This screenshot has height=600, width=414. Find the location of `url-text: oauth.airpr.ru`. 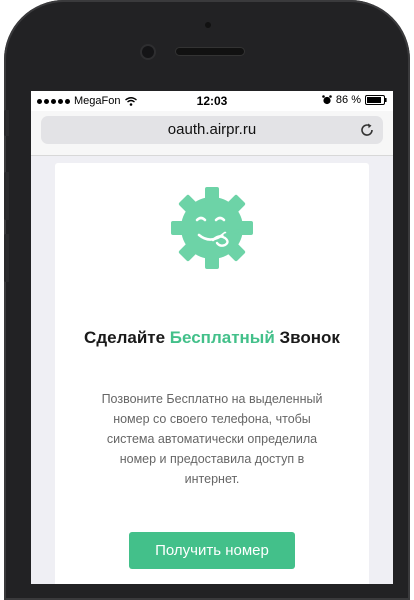

url-text: oauth.airpr.ru is located at coordinates (212, 129).